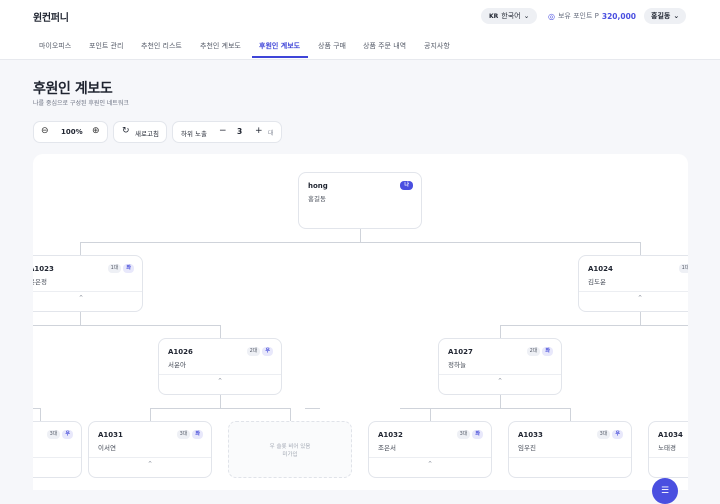  What do you see at coordinates (45, 131) in the screenshot?
I see `zoom-out-icon: ⊖` at bounding box center [45, 131].